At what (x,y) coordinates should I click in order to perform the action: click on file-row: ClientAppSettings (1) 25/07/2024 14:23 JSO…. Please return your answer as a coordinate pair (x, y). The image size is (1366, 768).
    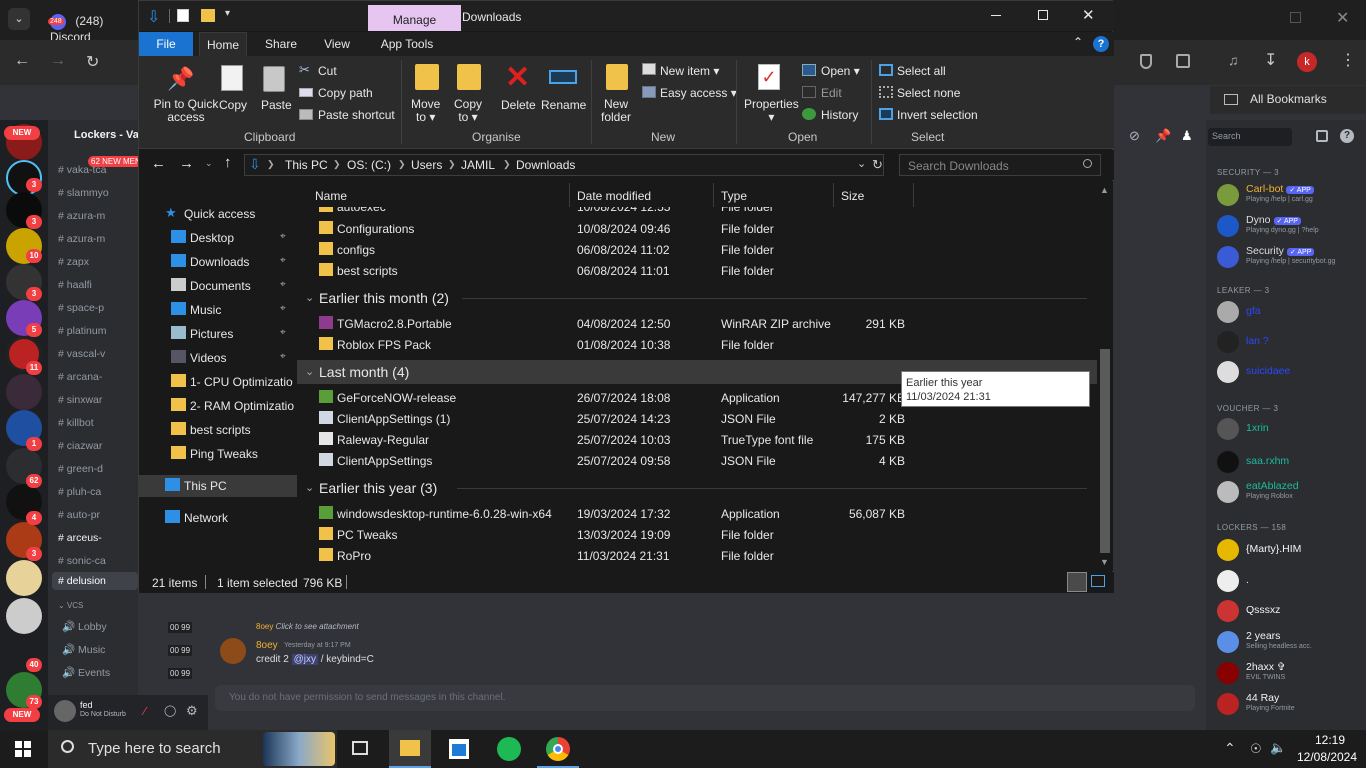
    Looking at the image, I should click on (697, 418).